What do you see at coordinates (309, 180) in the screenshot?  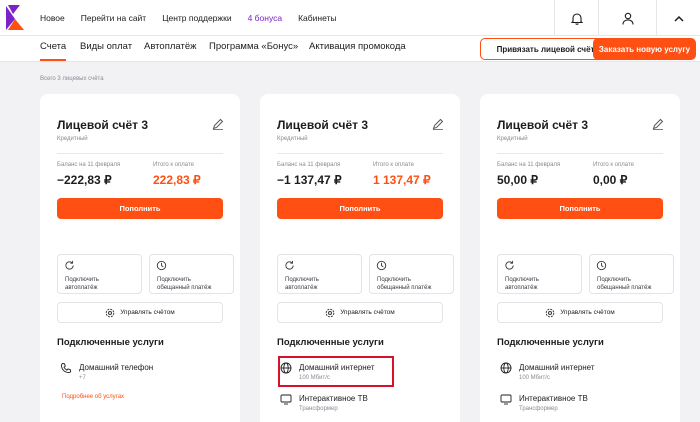 I see `balance-value: −1 137,47 ₽` at bounding box center [309, 180].